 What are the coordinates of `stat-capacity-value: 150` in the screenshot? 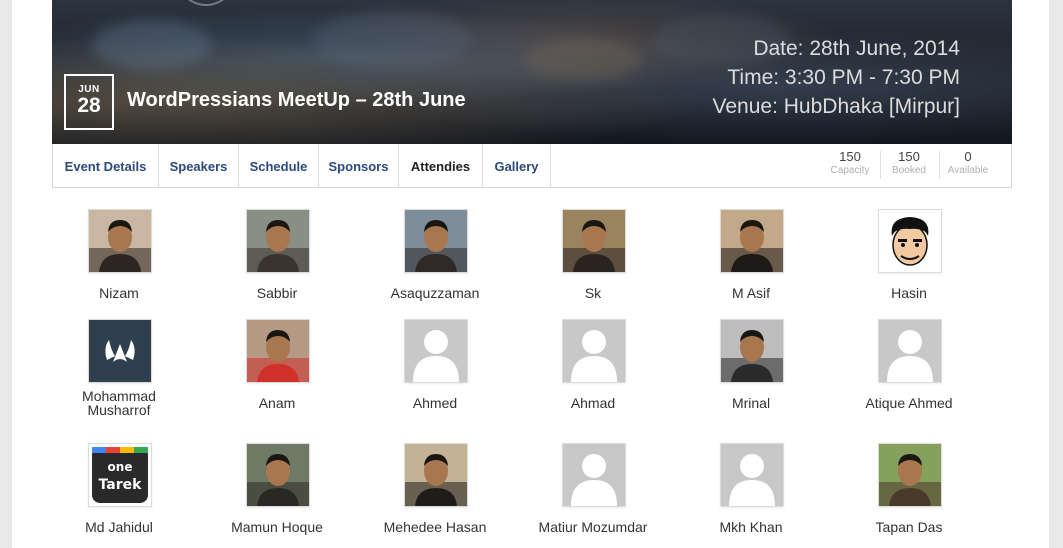 It's located at (850, 156).